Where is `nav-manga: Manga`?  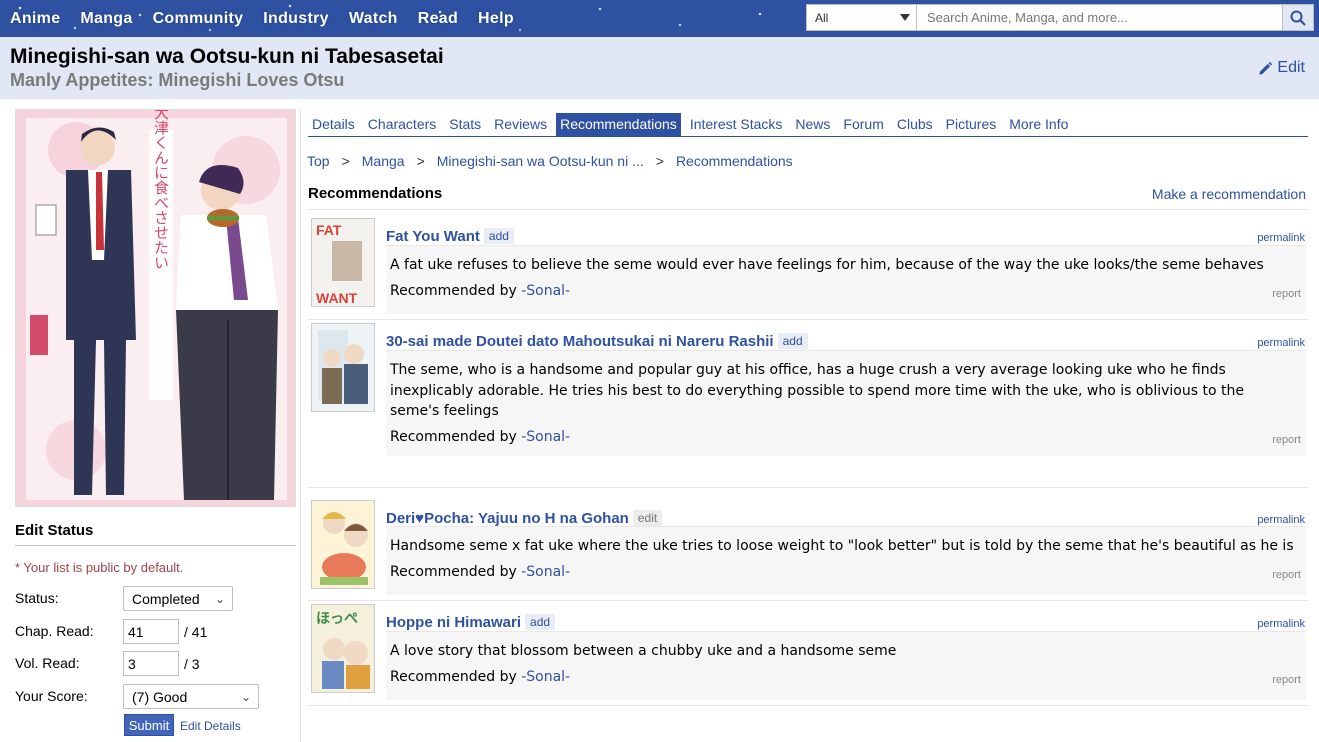 nav-manga: Manga is located at coordinates (106, 19).